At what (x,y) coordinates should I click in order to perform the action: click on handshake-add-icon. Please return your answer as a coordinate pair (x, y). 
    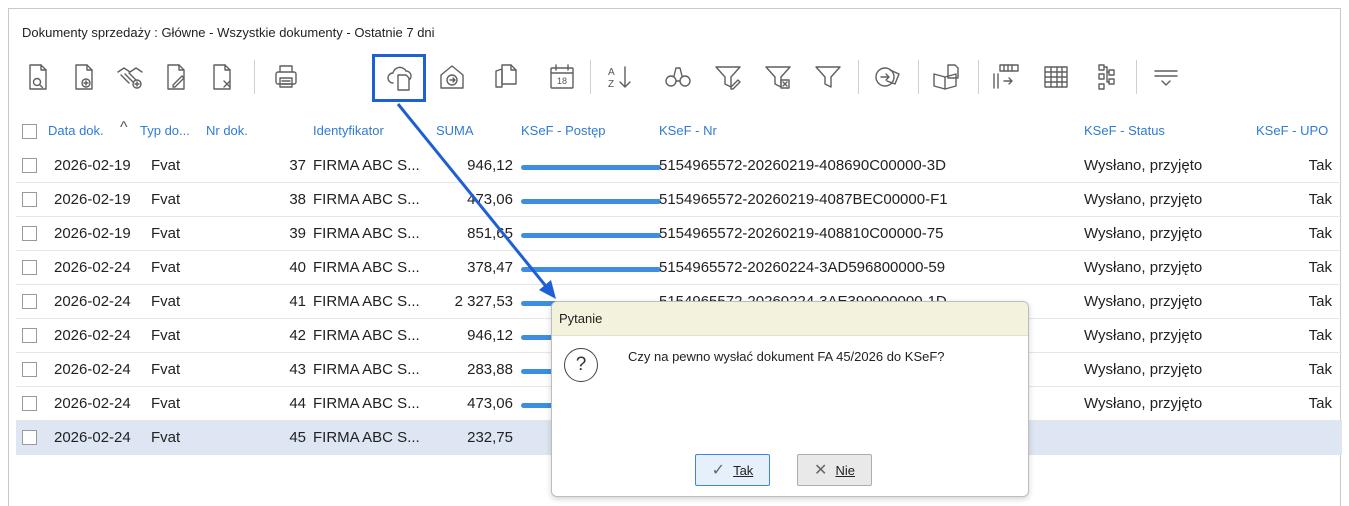
    Looking at the image, I should click on (130, 77).